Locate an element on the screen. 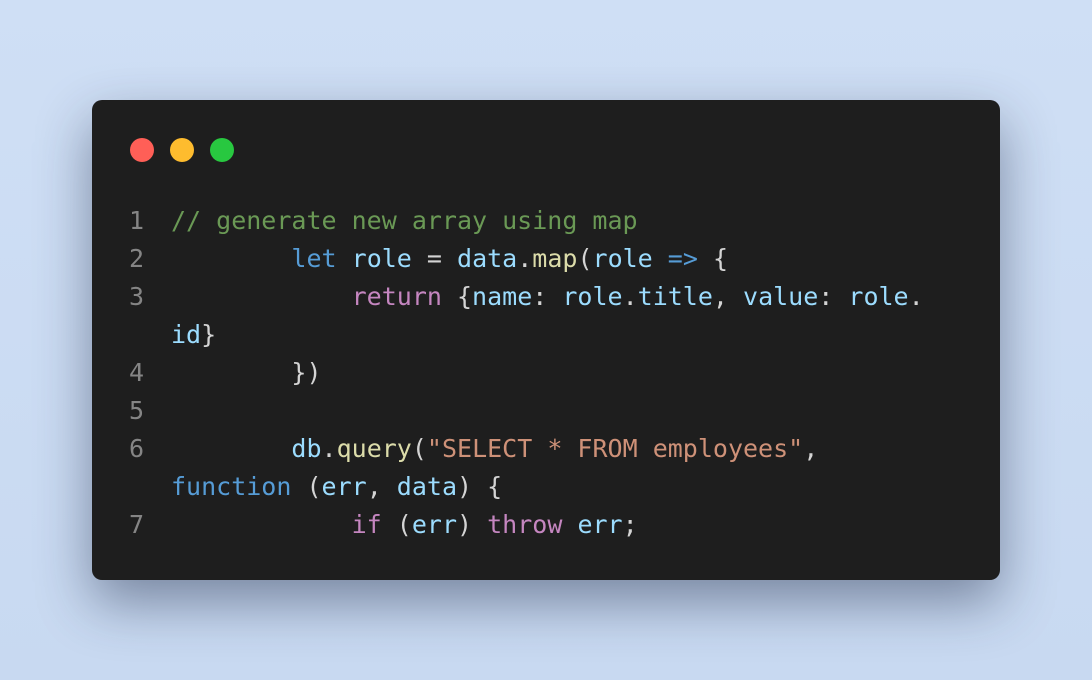 This screenshot has height=680, width=1092. code-token: ) { is located at coordinates (480, 486).